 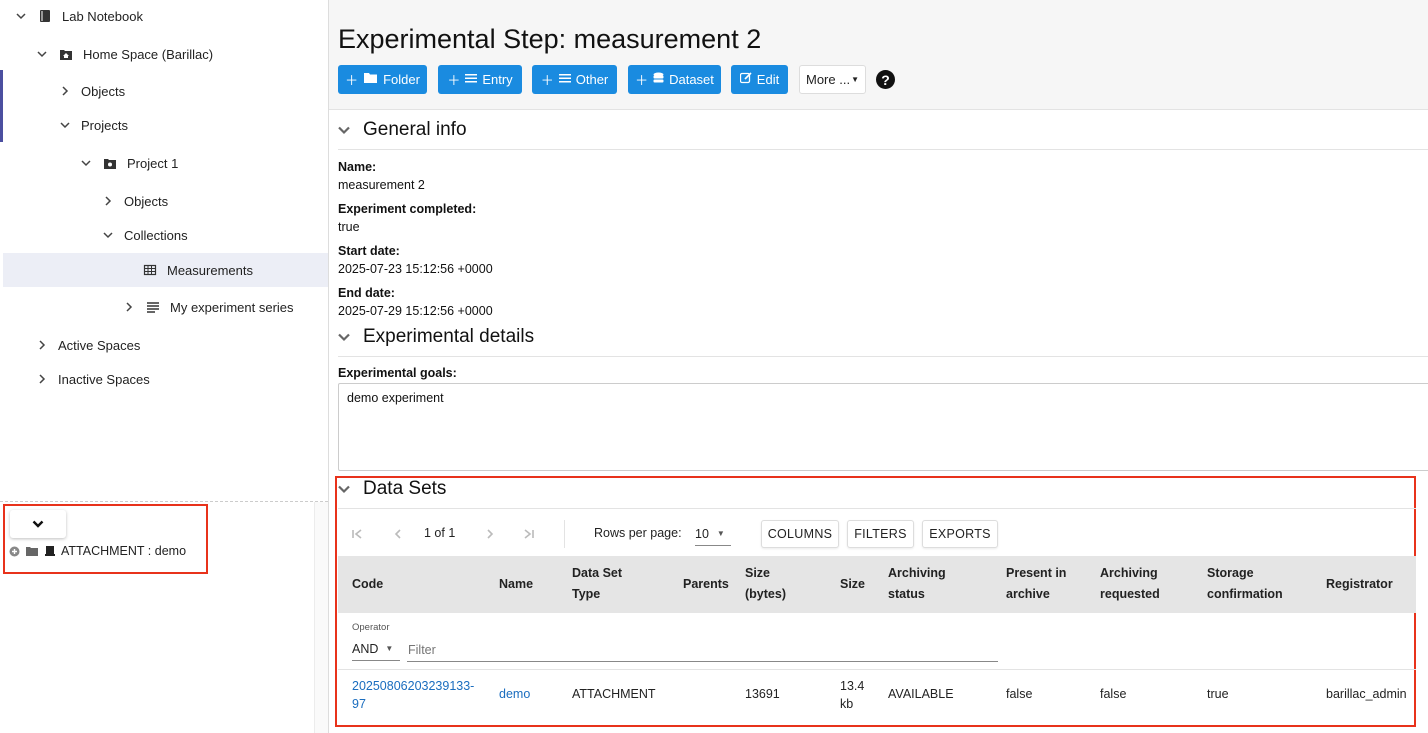 I want to click on goals-textarea: demo experiment, so click(x=883, y=427).